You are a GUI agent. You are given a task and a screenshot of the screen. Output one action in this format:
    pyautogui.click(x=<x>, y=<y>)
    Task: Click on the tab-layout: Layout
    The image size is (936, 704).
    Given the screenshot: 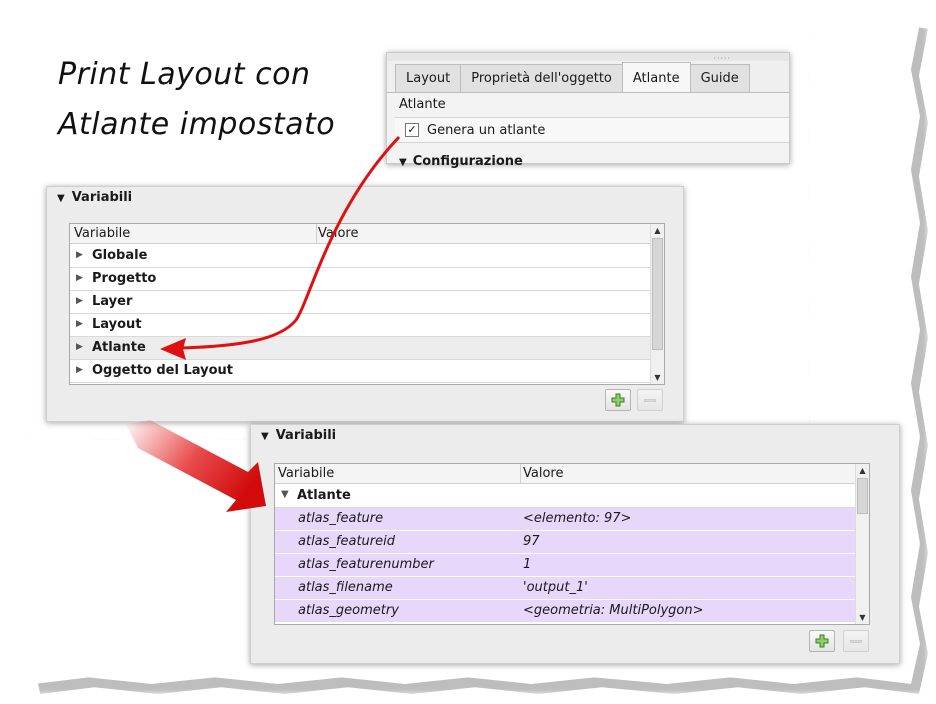 What is the action you would take?
    pyautogui.click(x=428, y=78)
    